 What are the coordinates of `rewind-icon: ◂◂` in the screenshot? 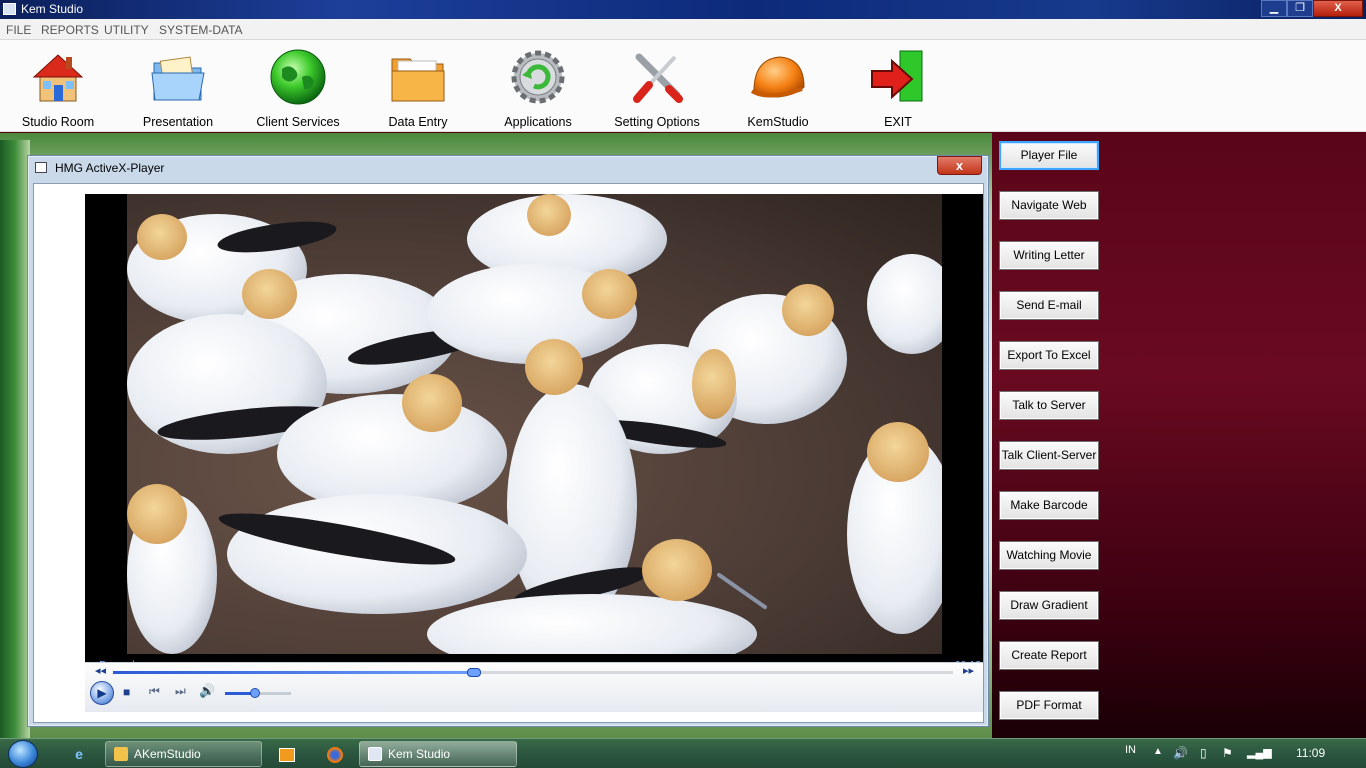 It's located at (100, 670).